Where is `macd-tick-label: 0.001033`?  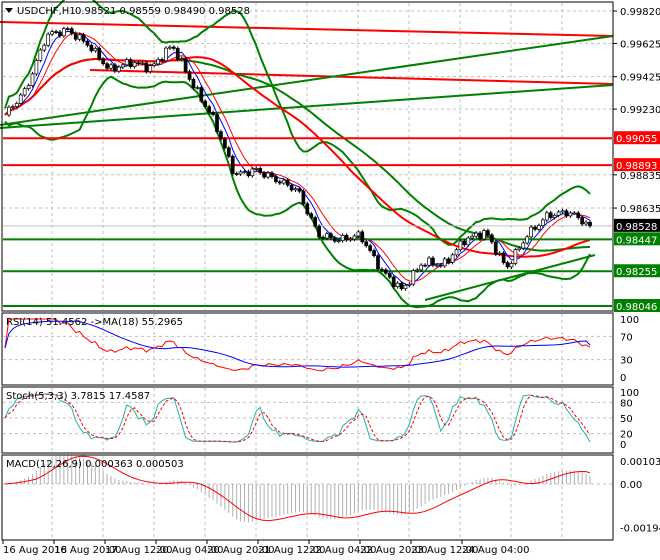
macd-tick-label: 0.001033 is located at coordinates (640, 462).